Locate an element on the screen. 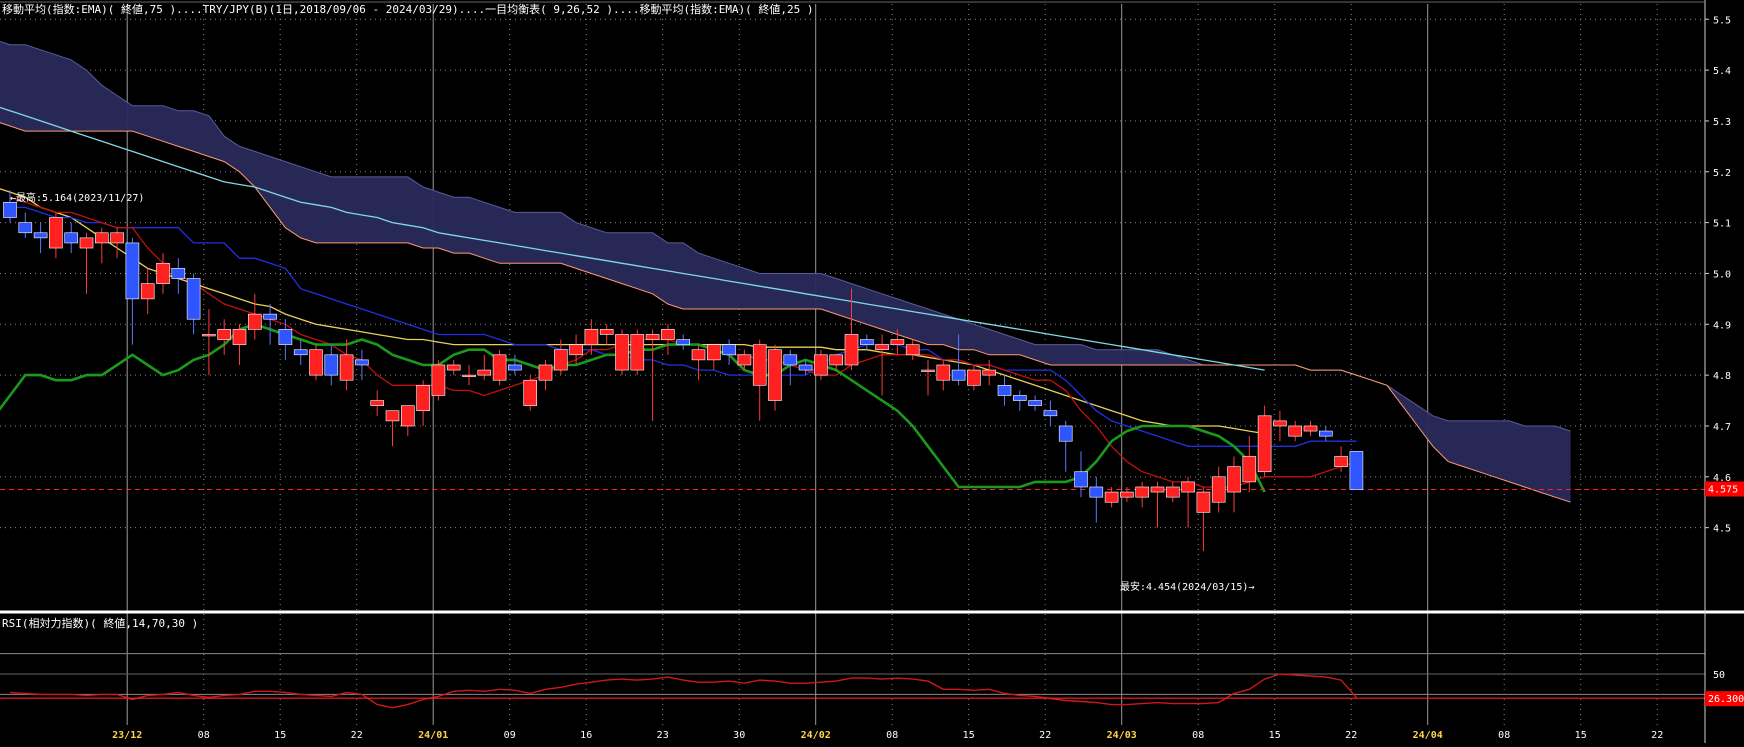 The image size is (1744, 747). y-tick-label: 4.5 is located at coordinates (1722, 529).